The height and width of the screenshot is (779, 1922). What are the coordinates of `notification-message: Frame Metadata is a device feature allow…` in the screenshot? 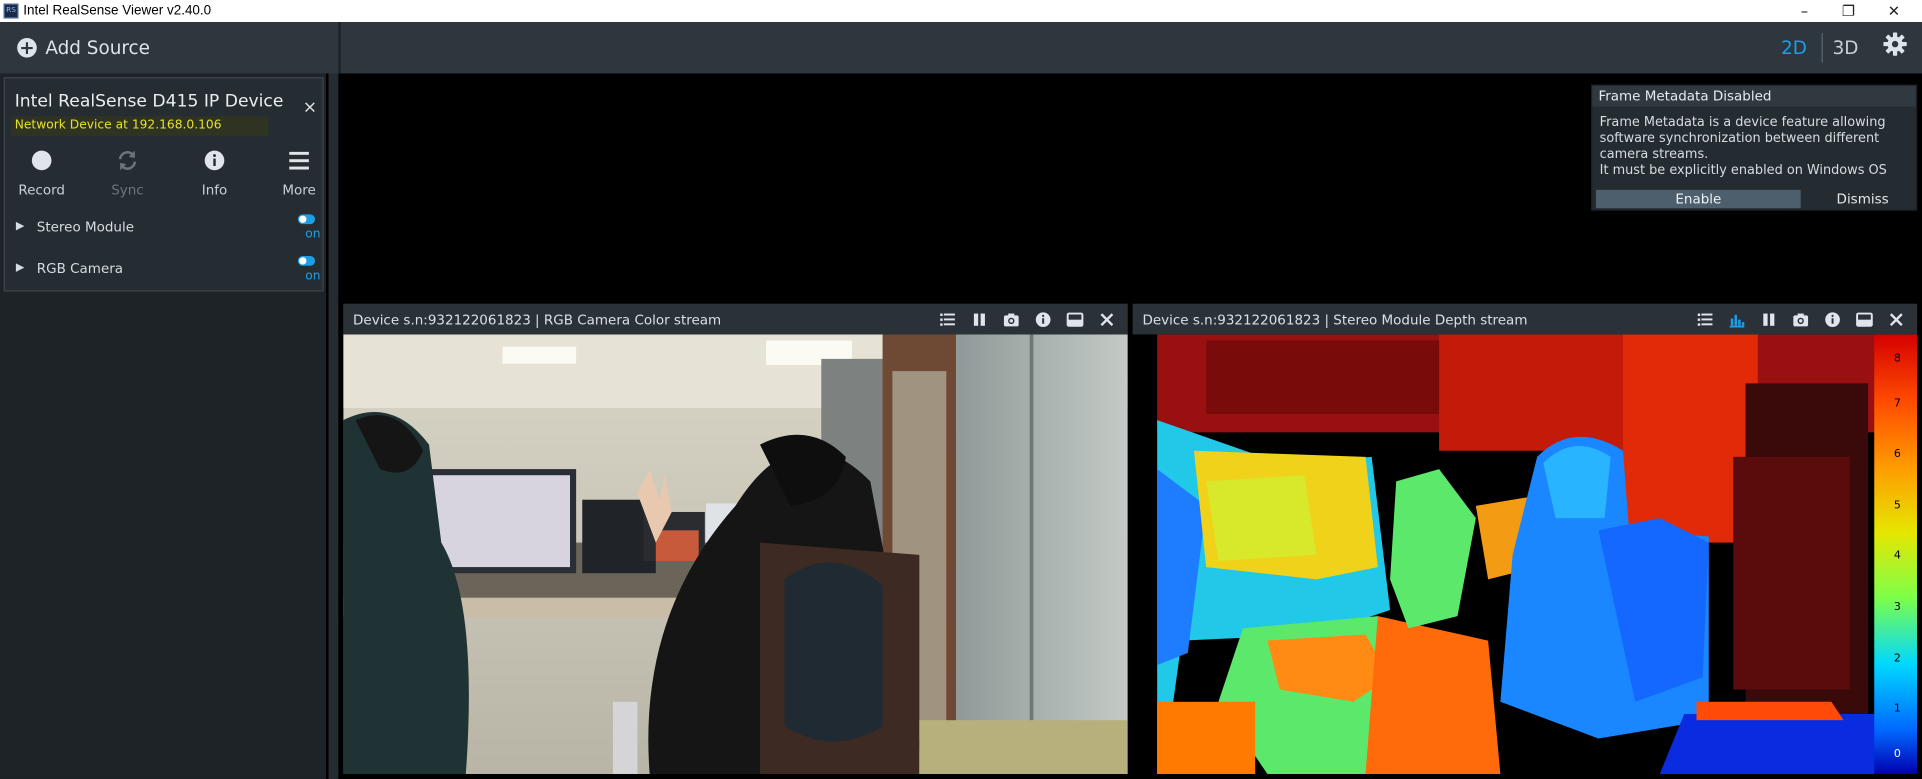 It's located at (1743, 146).